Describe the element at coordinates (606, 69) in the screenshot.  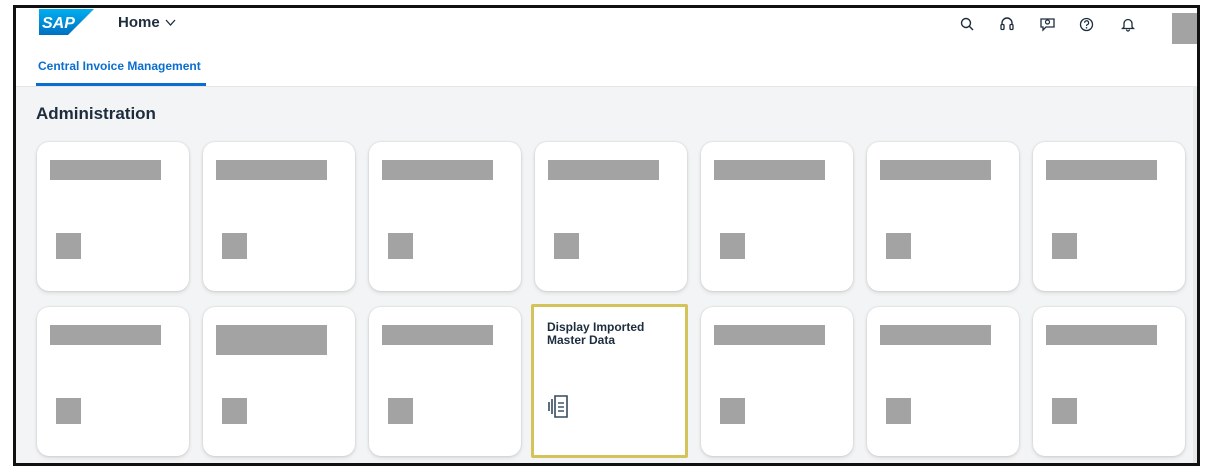
I see `tab-bar: Central Invoice Management` at that location.